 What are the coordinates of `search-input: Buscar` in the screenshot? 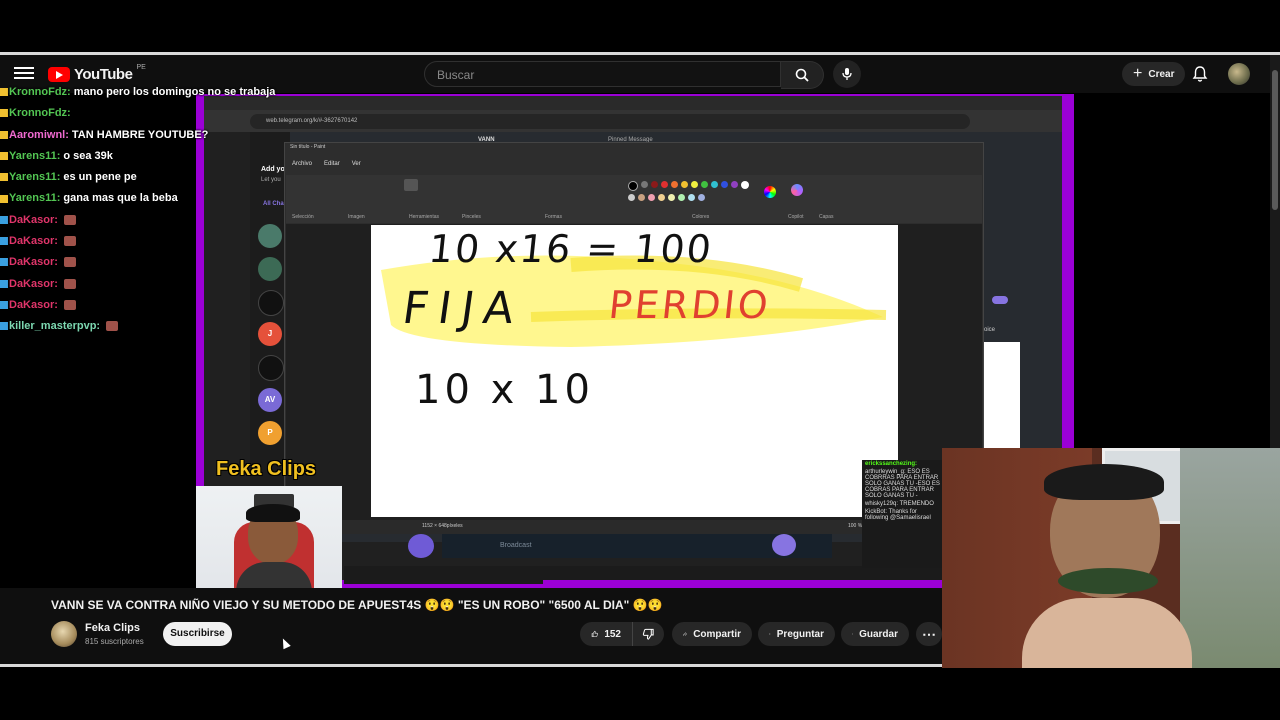 It's located at (602, 74).